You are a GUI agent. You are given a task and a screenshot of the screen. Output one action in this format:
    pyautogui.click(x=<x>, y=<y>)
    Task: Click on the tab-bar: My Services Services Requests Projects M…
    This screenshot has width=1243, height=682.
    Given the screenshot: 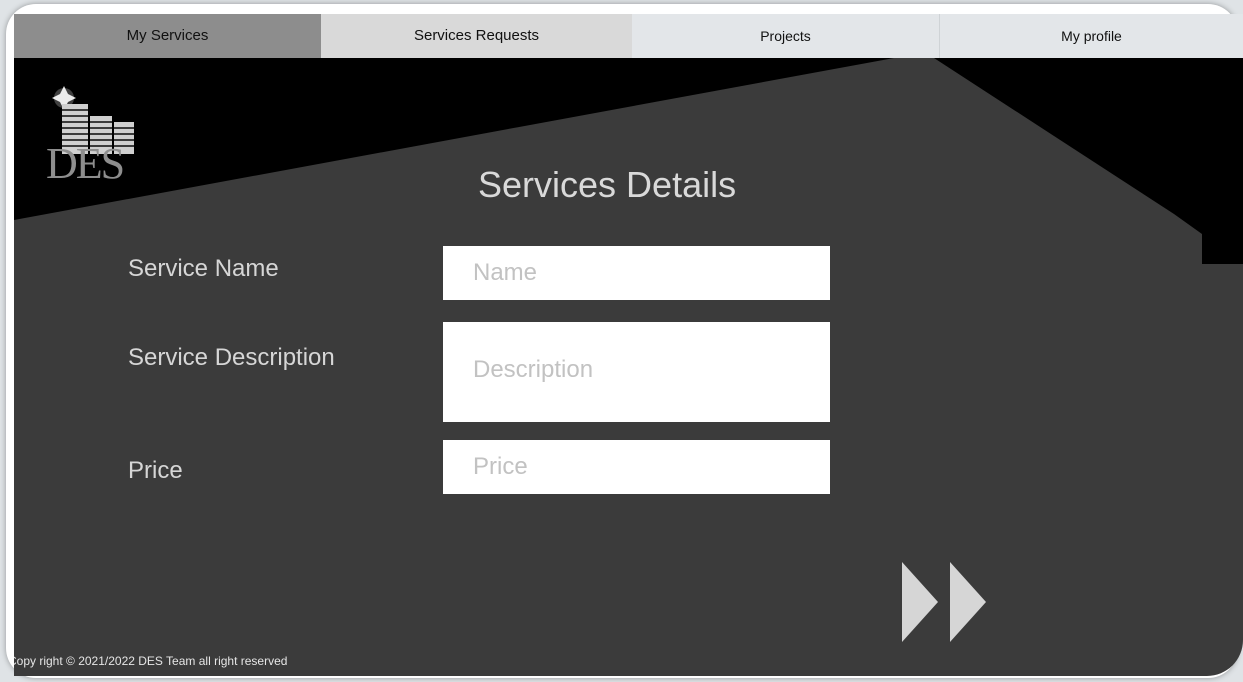 What is the action you would take?
    pyautogui.click(x=628, y=36)
    